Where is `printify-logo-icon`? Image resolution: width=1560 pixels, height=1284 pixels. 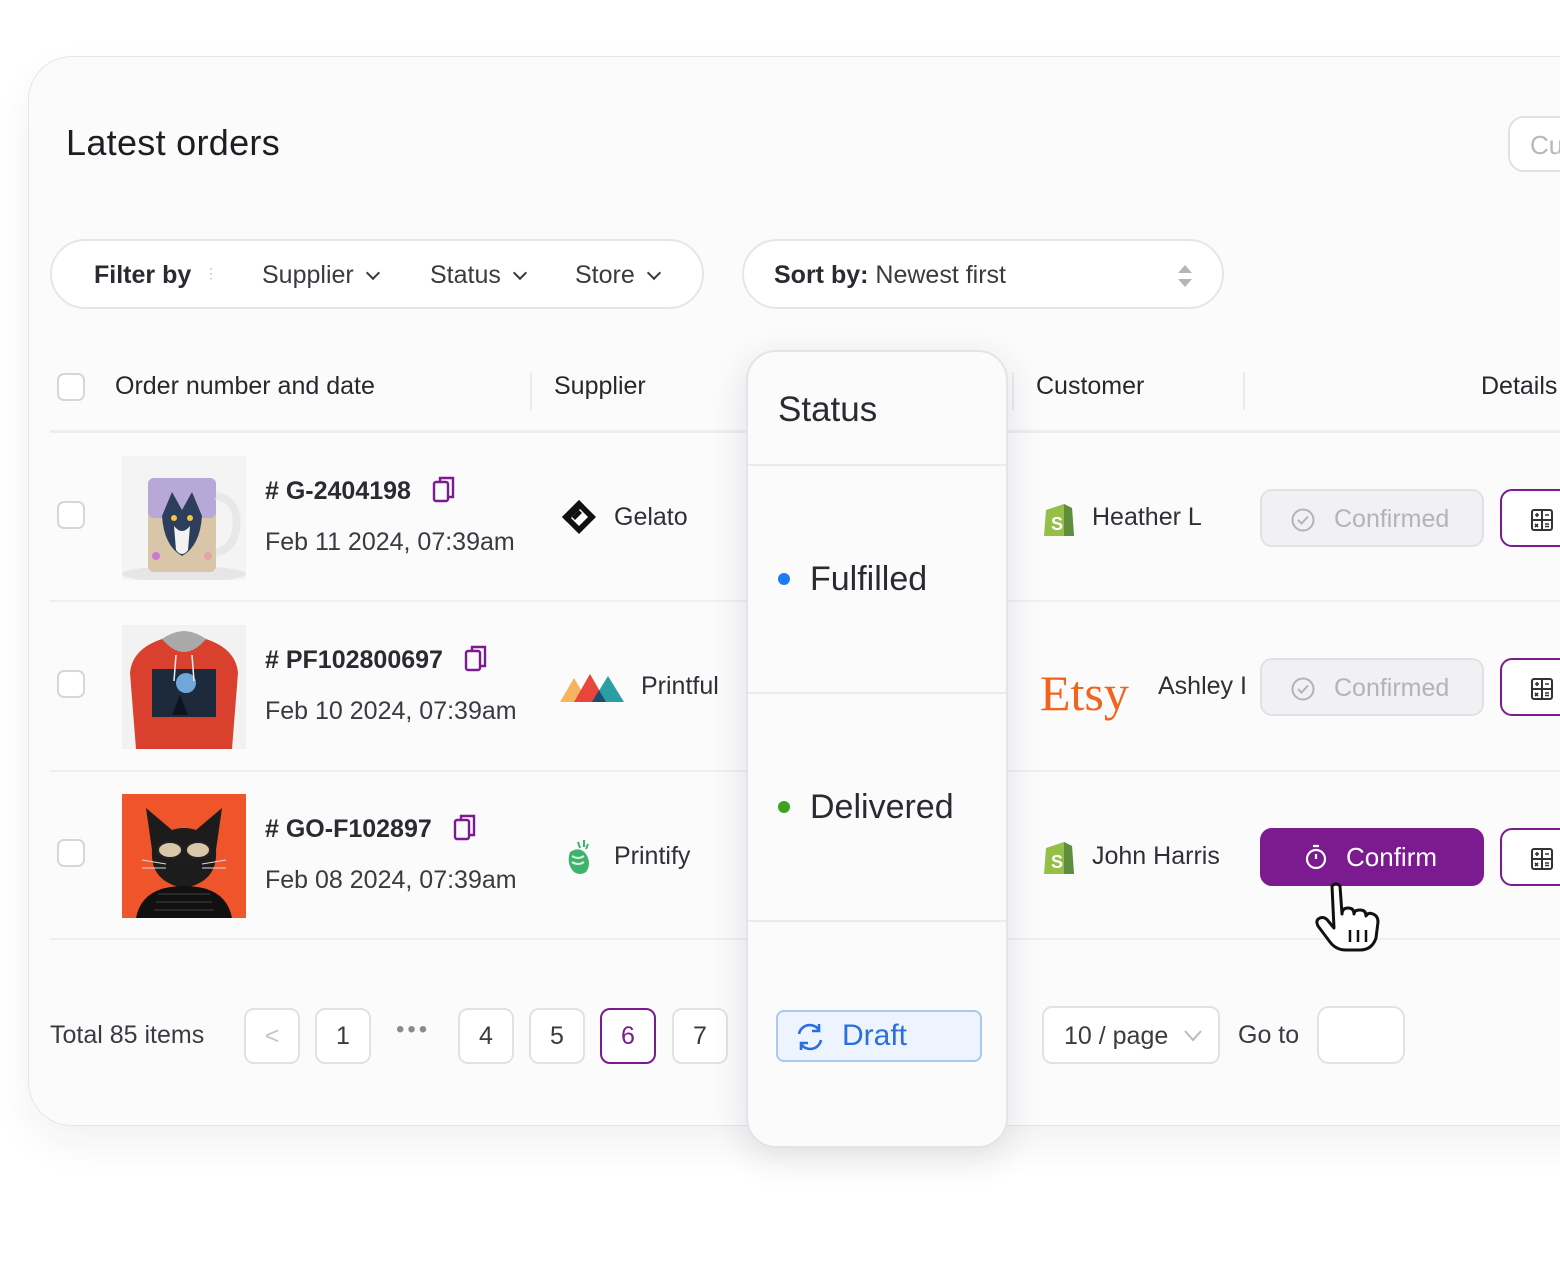 printify-logo-icon is located at coordinates (578, 857).